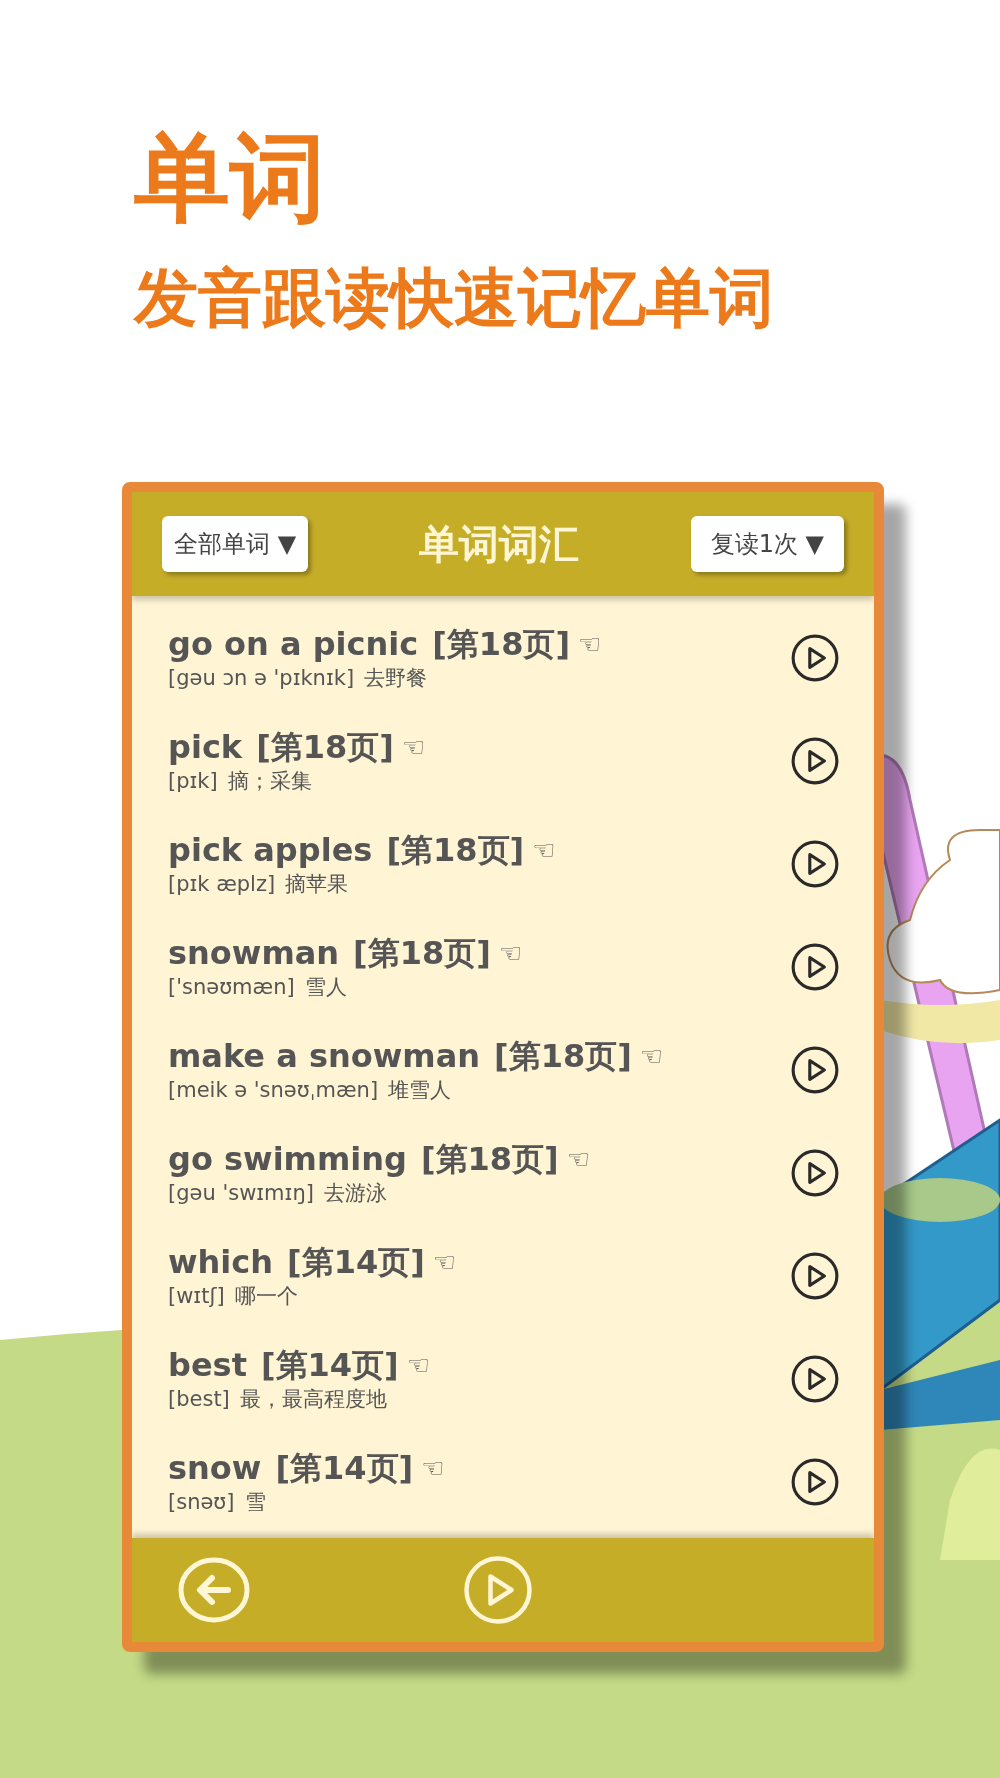 The height and width of the screenshot is (1778, 1000). What do you see at coordinates (222, 884) in the screenshot?
I see `phonetic-text: [pɪk æplz]` at bounding box center [222, 884].